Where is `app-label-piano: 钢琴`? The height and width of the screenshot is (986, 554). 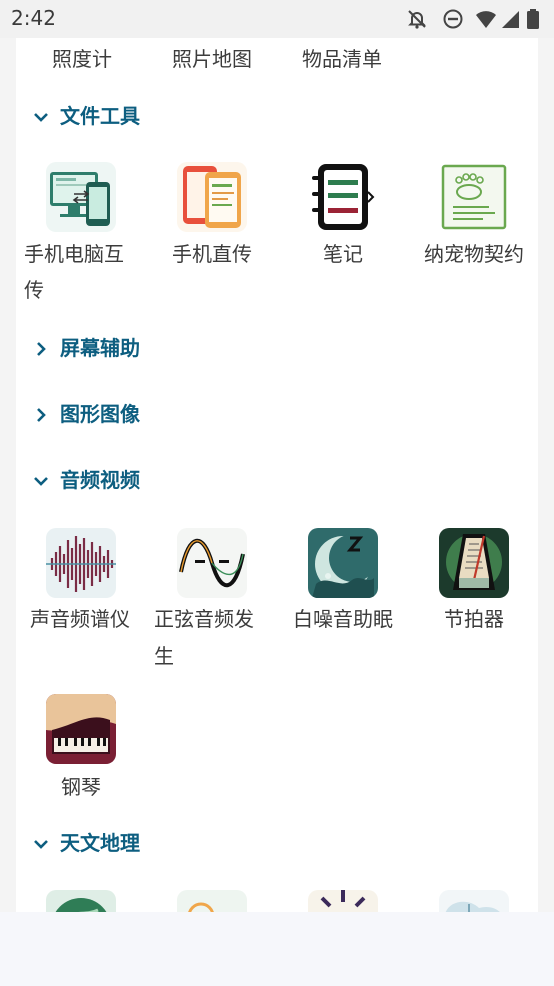 app-label-piano: 钢琴 is located at coordinates (81, 787).